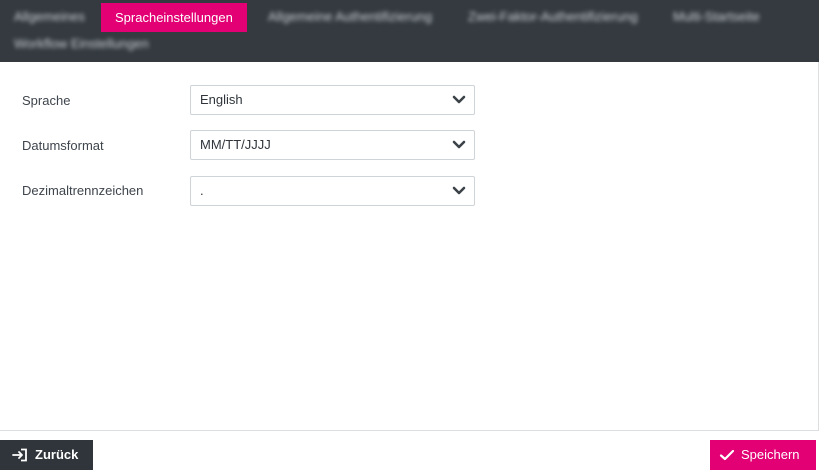 The width and height of the screenshot is (819, 470). I want to click on tab-two-factor-authentication: Zwei-Faktor-Authentifizierung, so click(553, 17).